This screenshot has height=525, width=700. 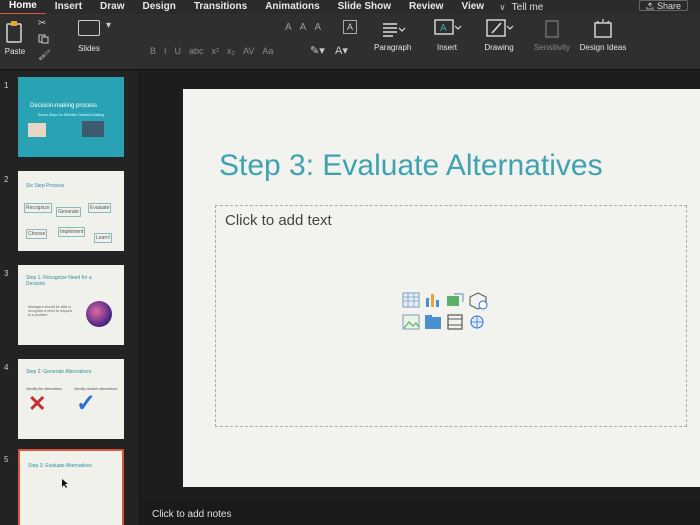 I want to click on chevron-down-icon: ▾, so click(x=109, y=25).